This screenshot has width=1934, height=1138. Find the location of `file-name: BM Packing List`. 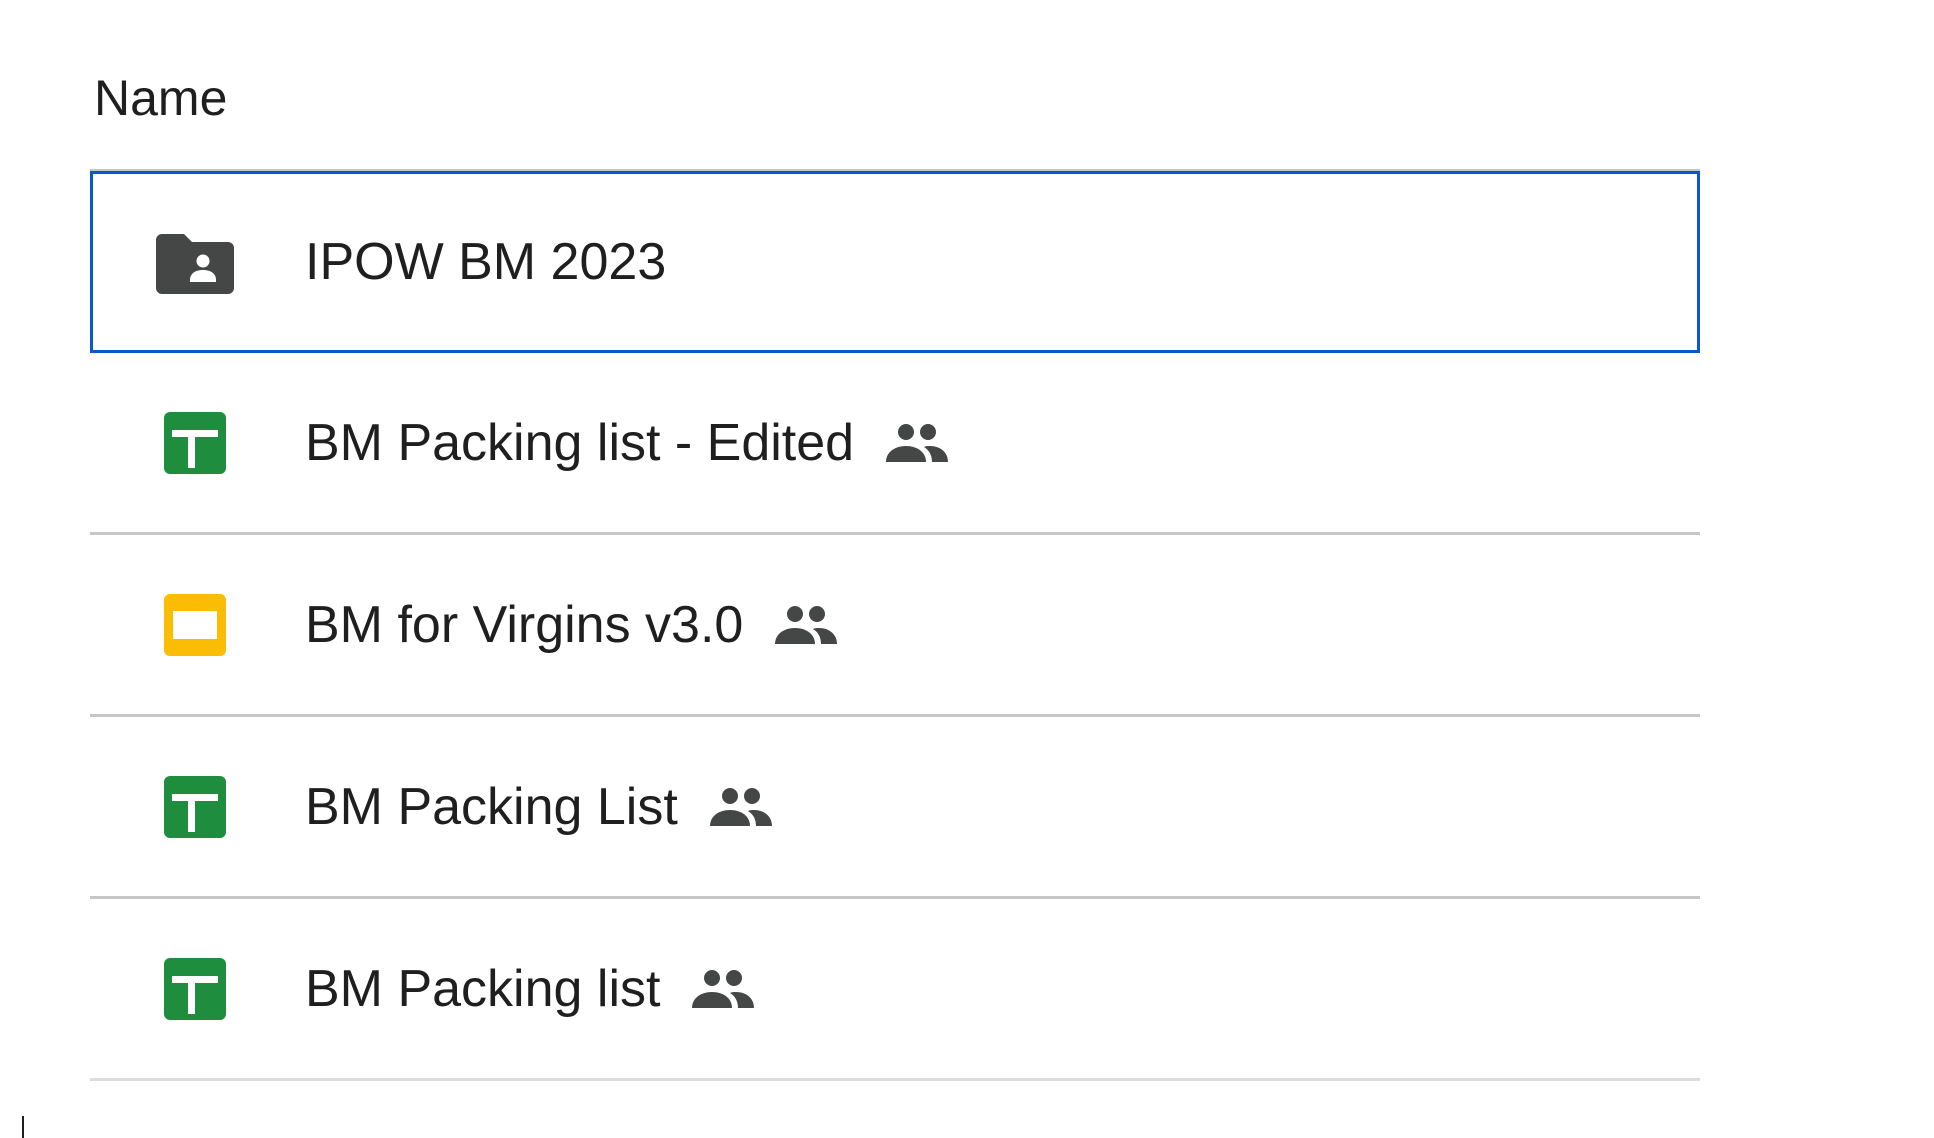

file-name: BM Packing List is located at coordinates (491, 807).